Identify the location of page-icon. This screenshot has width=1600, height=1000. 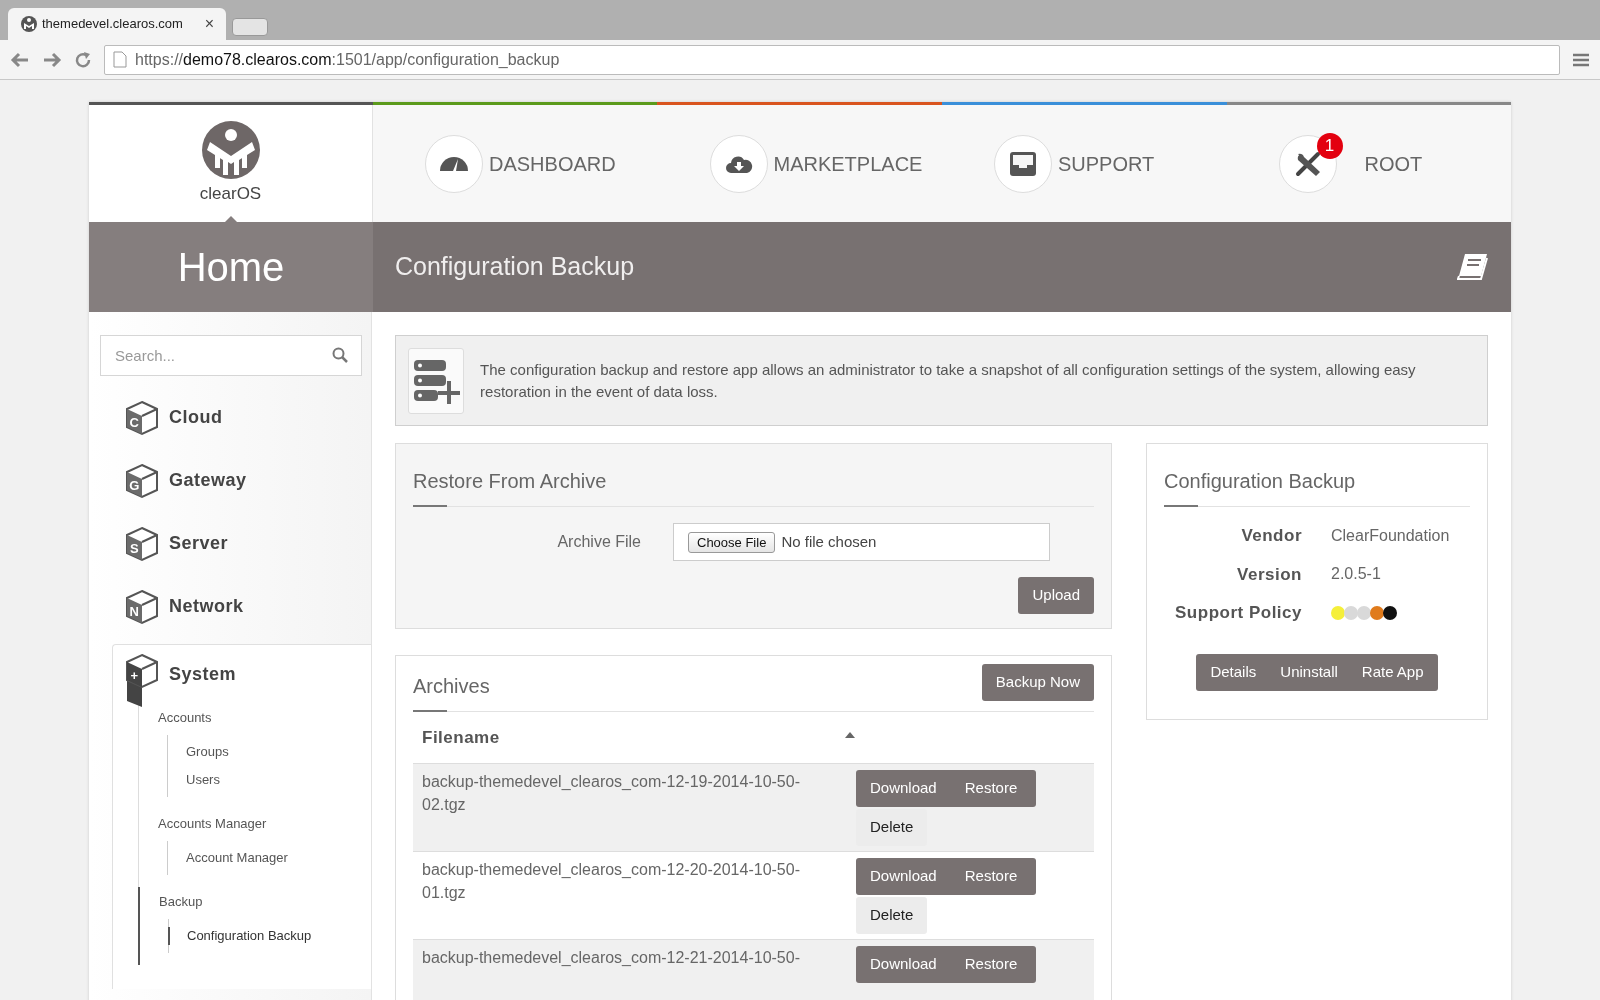
(120, 59).